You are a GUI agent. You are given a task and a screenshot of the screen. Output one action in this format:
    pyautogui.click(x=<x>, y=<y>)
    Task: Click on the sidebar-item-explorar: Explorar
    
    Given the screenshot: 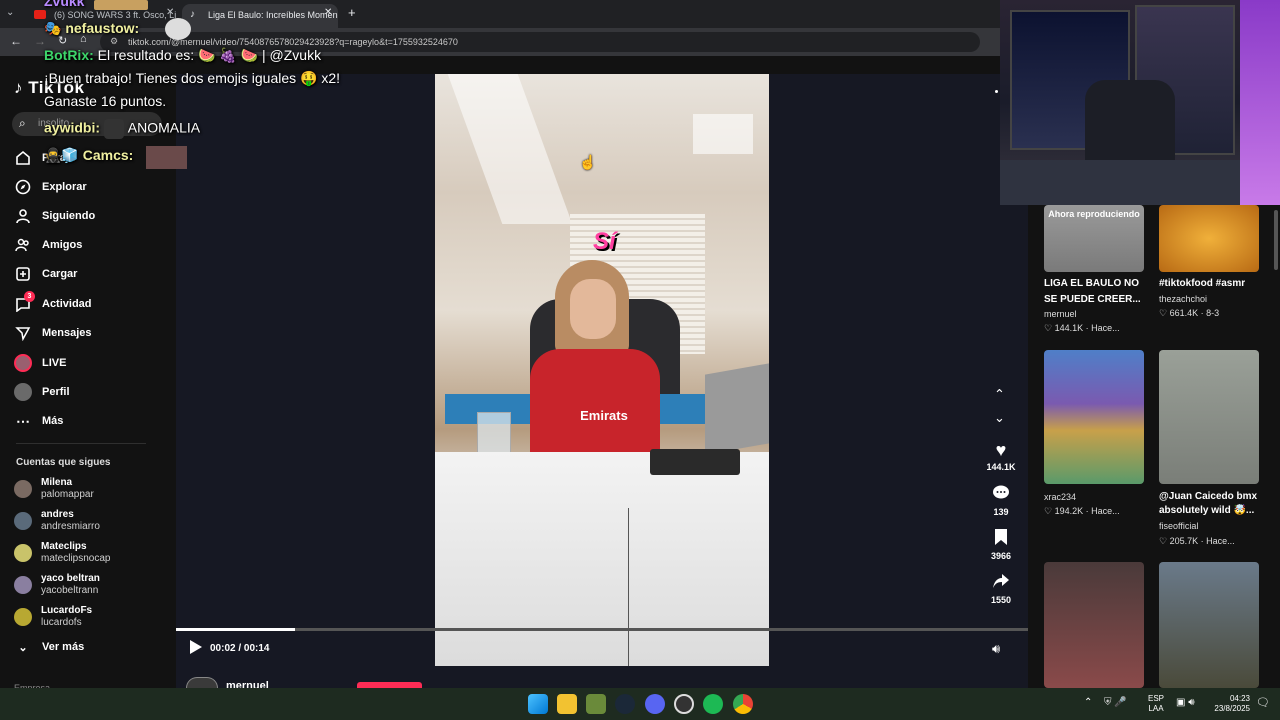 What is the action you would take?
    pyautogui.click(x=50, y=187)
    